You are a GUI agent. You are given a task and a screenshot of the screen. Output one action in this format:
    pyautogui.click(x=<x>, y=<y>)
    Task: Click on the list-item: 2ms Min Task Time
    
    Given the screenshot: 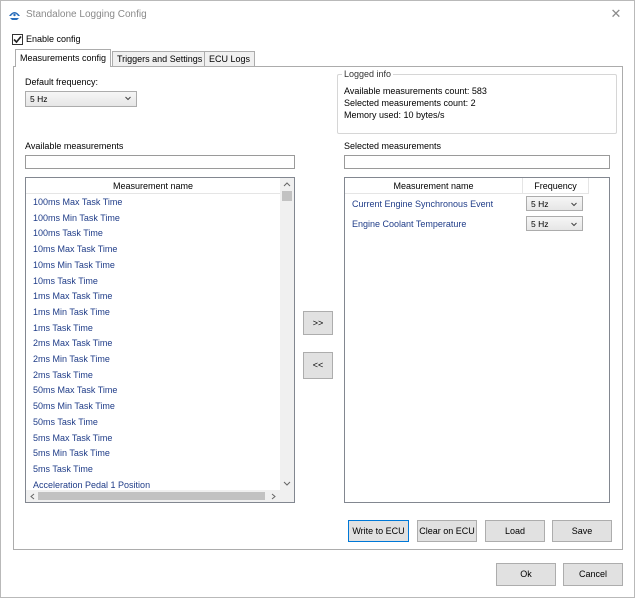 What is the action you would take?
    pyautogui.click(x=71, y=359)
    